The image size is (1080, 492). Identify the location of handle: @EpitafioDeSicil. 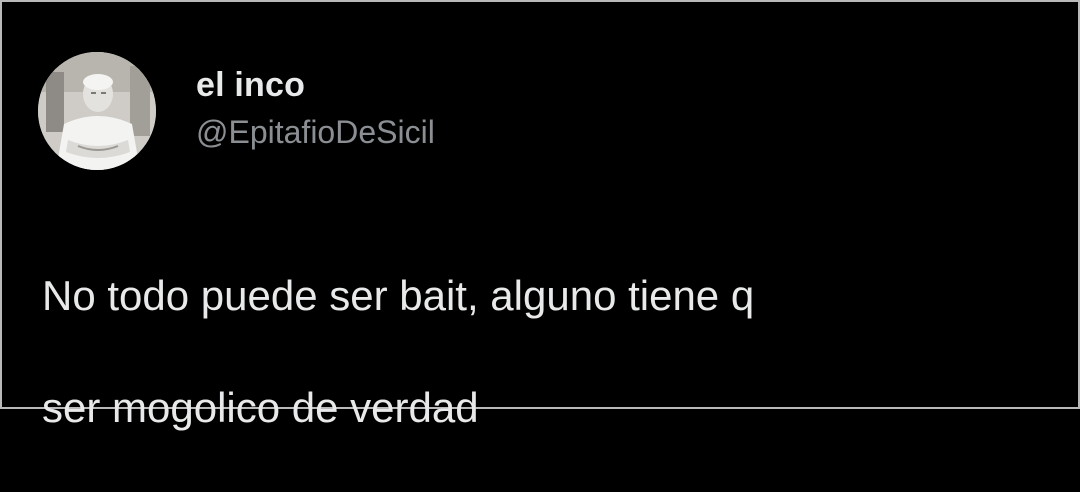
(315, 132).